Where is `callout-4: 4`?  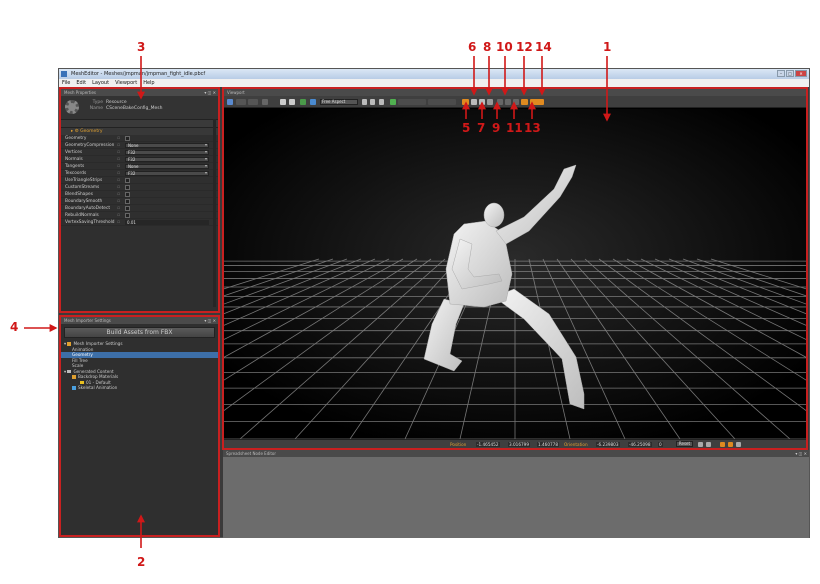
callout-4: 4 is located at coordinates (14, 327).